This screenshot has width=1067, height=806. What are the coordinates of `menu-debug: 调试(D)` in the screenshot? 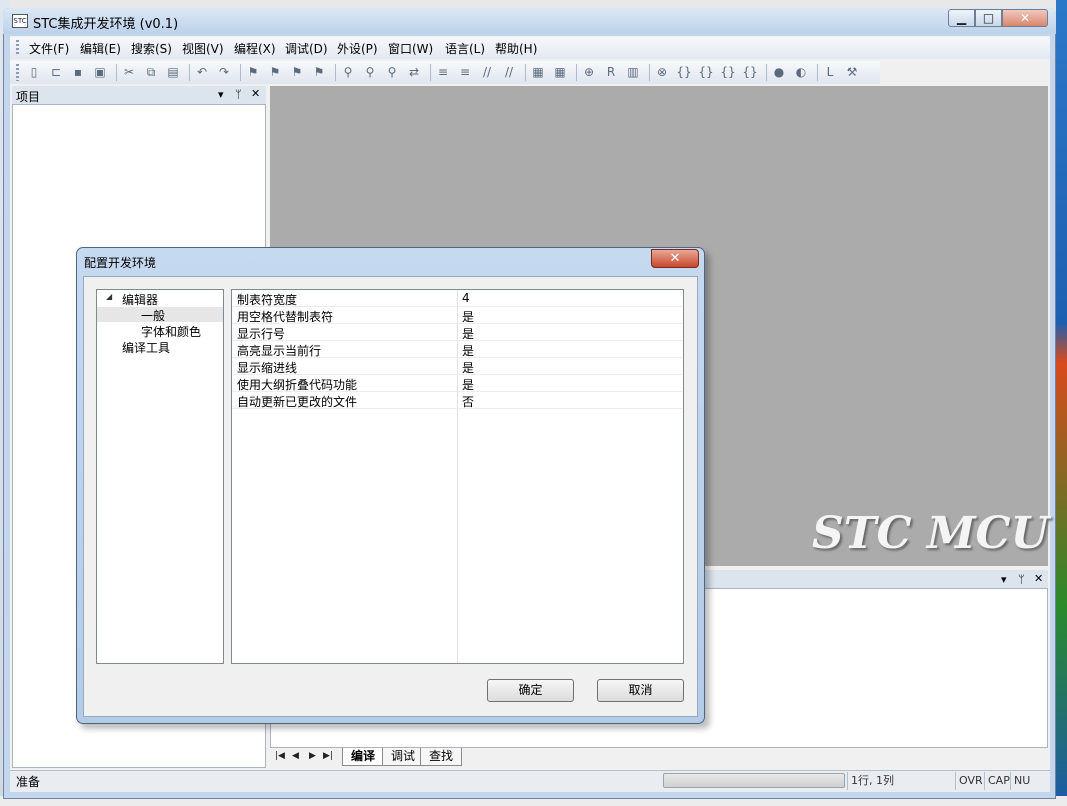 It's located at (306, 48).